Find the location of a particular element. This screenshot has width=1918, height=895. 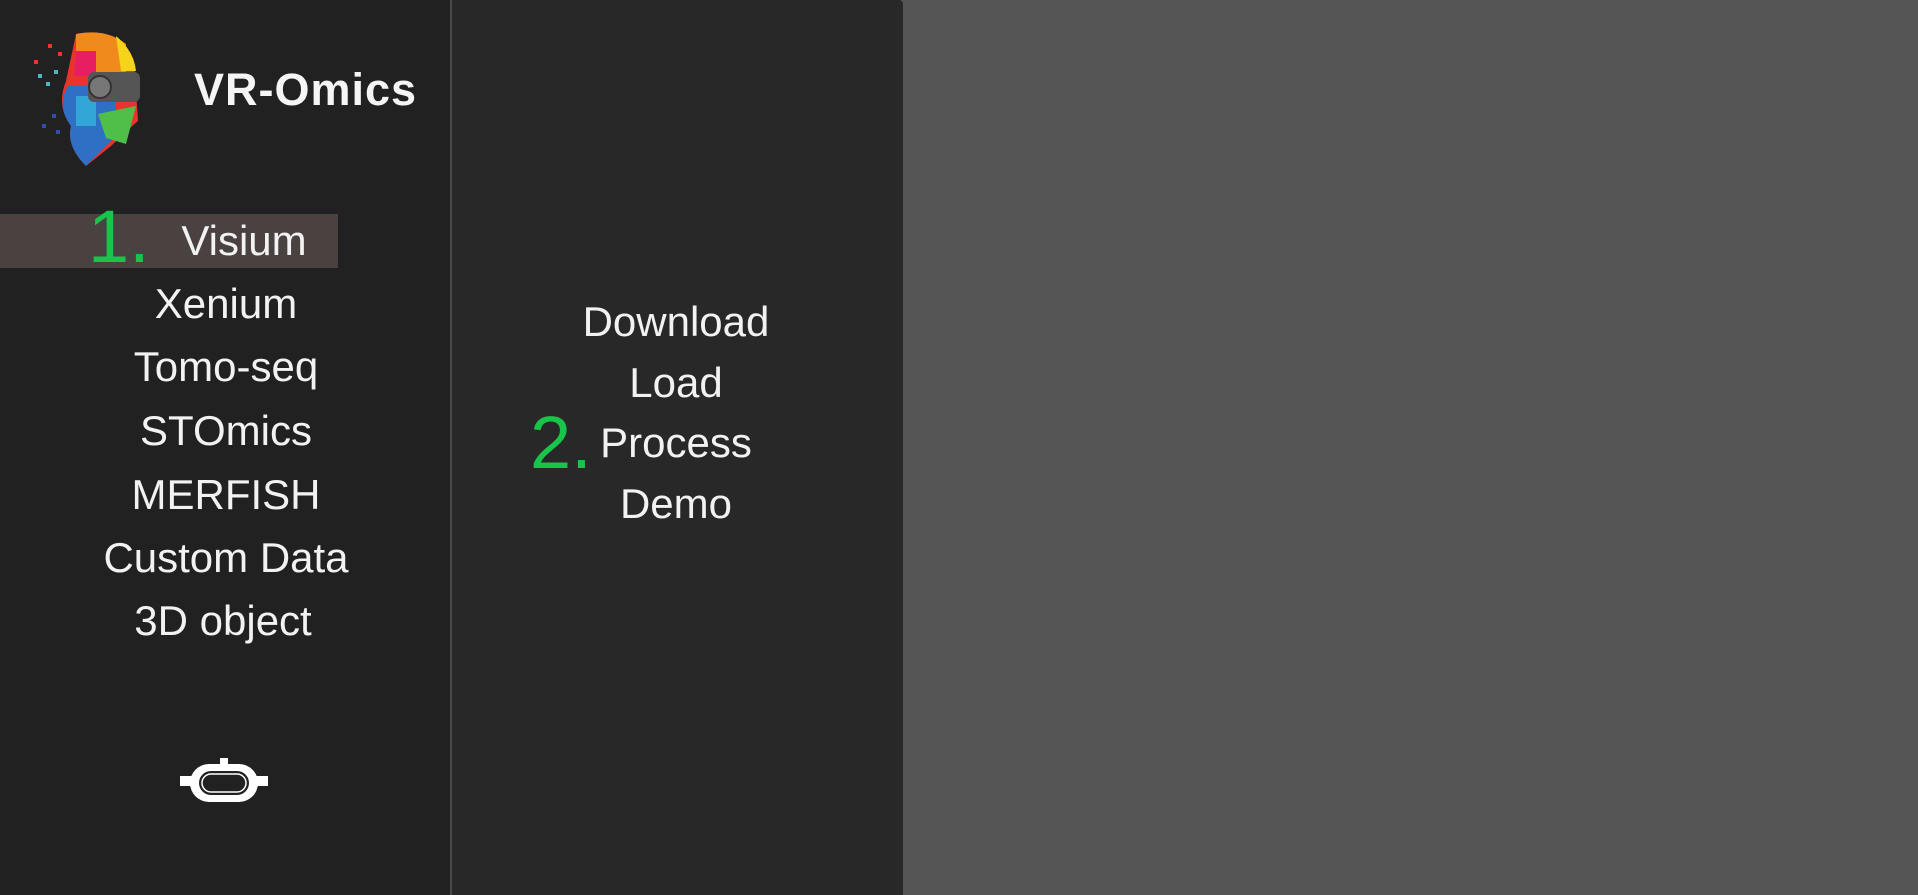

sidebar-item-tomo-seq: Tomo-seq is located at coordinates (226, 367).